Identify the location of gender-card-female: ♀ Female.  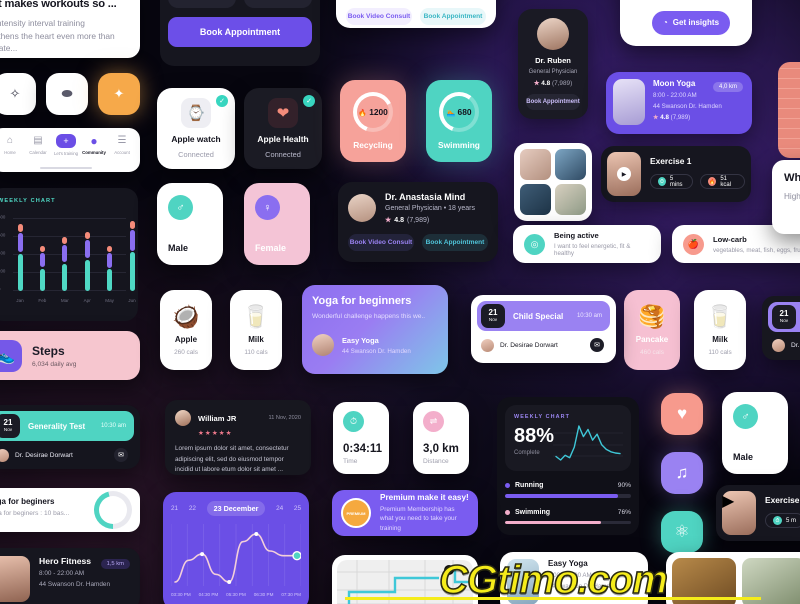
(277, 224).